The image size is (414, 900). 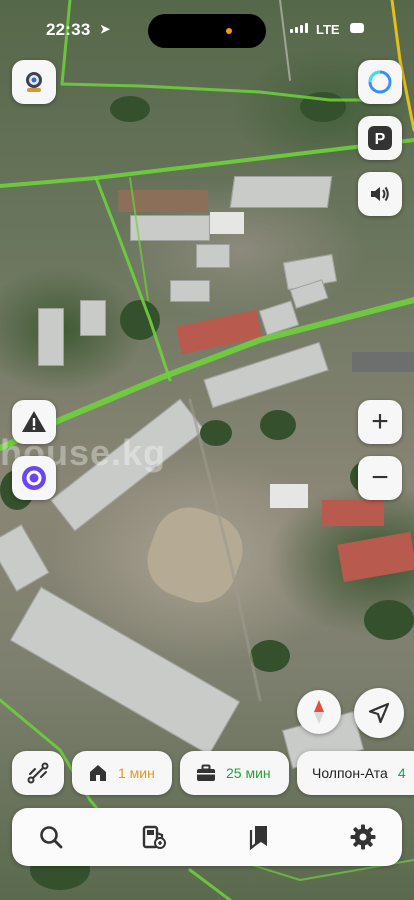 I want to click on work-shortcut: 25 мин, so click(x=234, y=773).